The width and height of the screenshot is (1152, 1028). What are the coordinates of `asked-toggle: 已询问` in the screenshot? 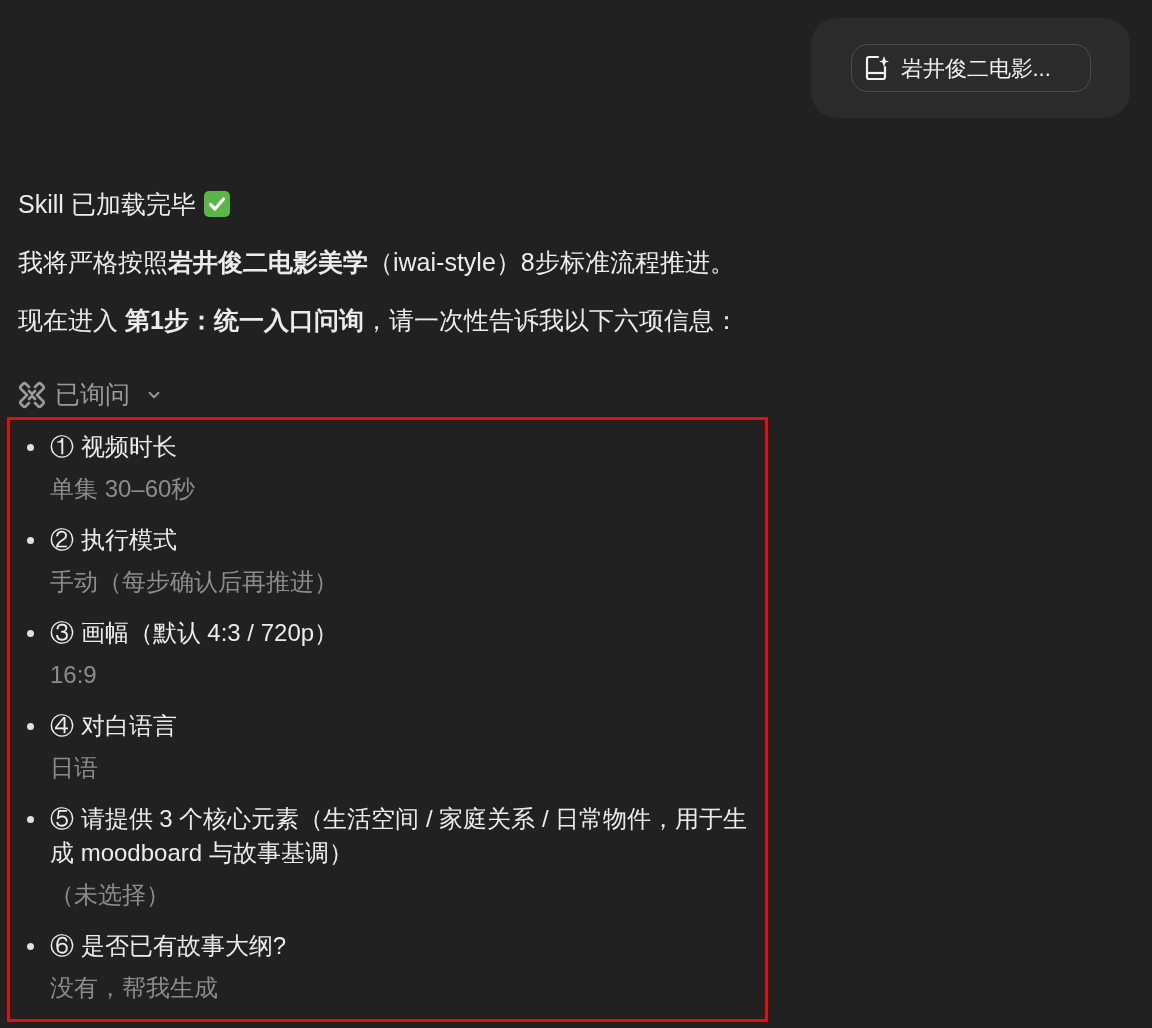 It's located at (90, 395).